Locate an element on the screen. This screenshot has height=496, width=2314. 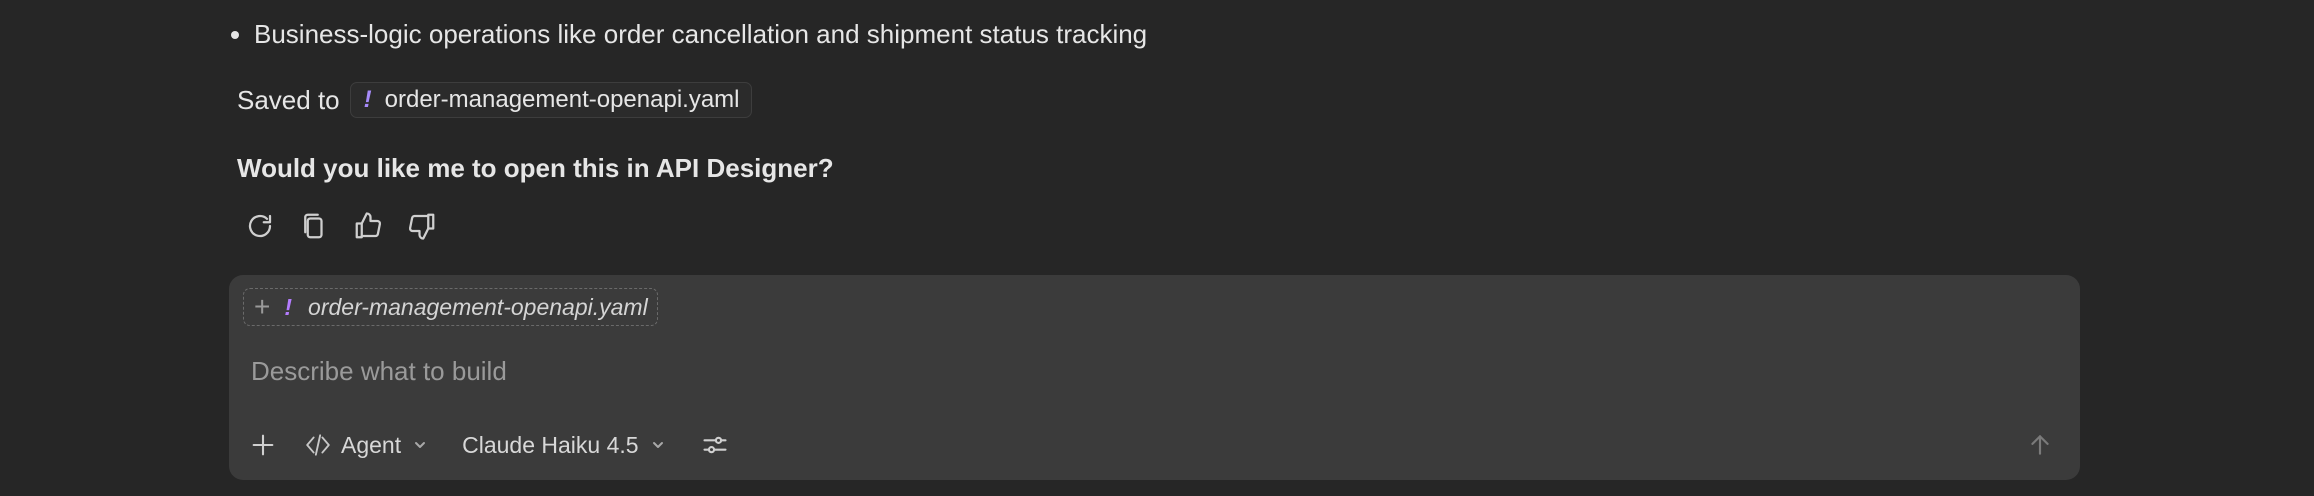
add-context-icon: + is located at coordinates (262, 307).